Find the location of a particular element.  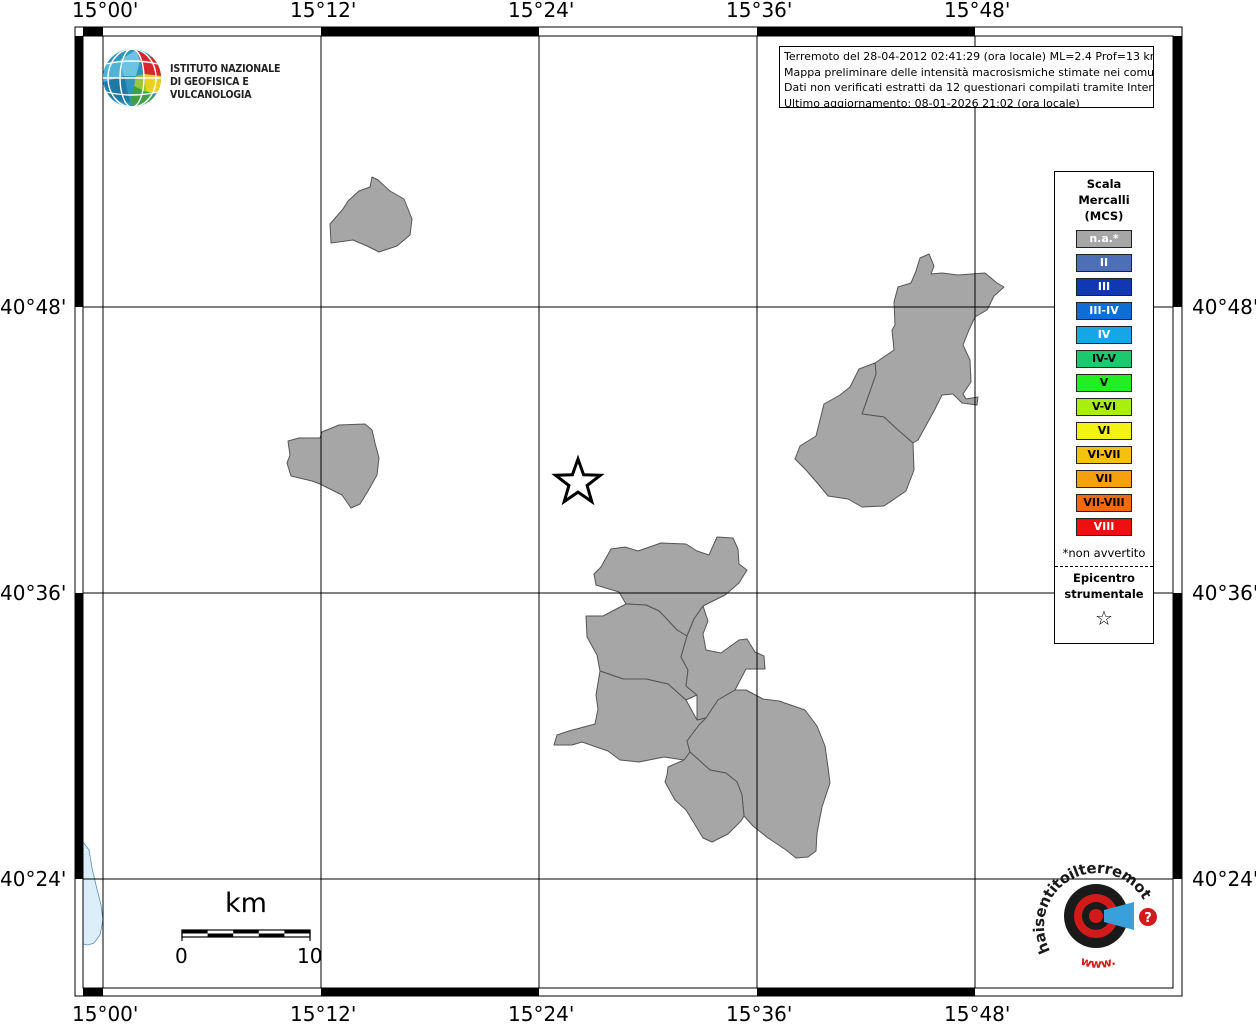

lon-tick-bottom: 15°00' is located at coordinates (105, 1014).